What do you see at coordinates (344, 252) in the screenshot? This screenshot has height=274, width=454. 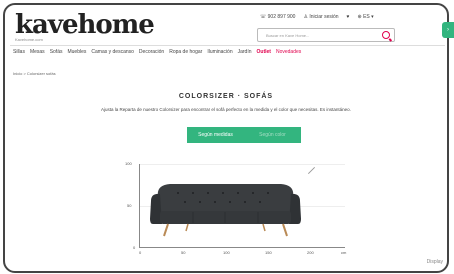 I see `x-unit-label: cm` at bounding box center [344, 252].